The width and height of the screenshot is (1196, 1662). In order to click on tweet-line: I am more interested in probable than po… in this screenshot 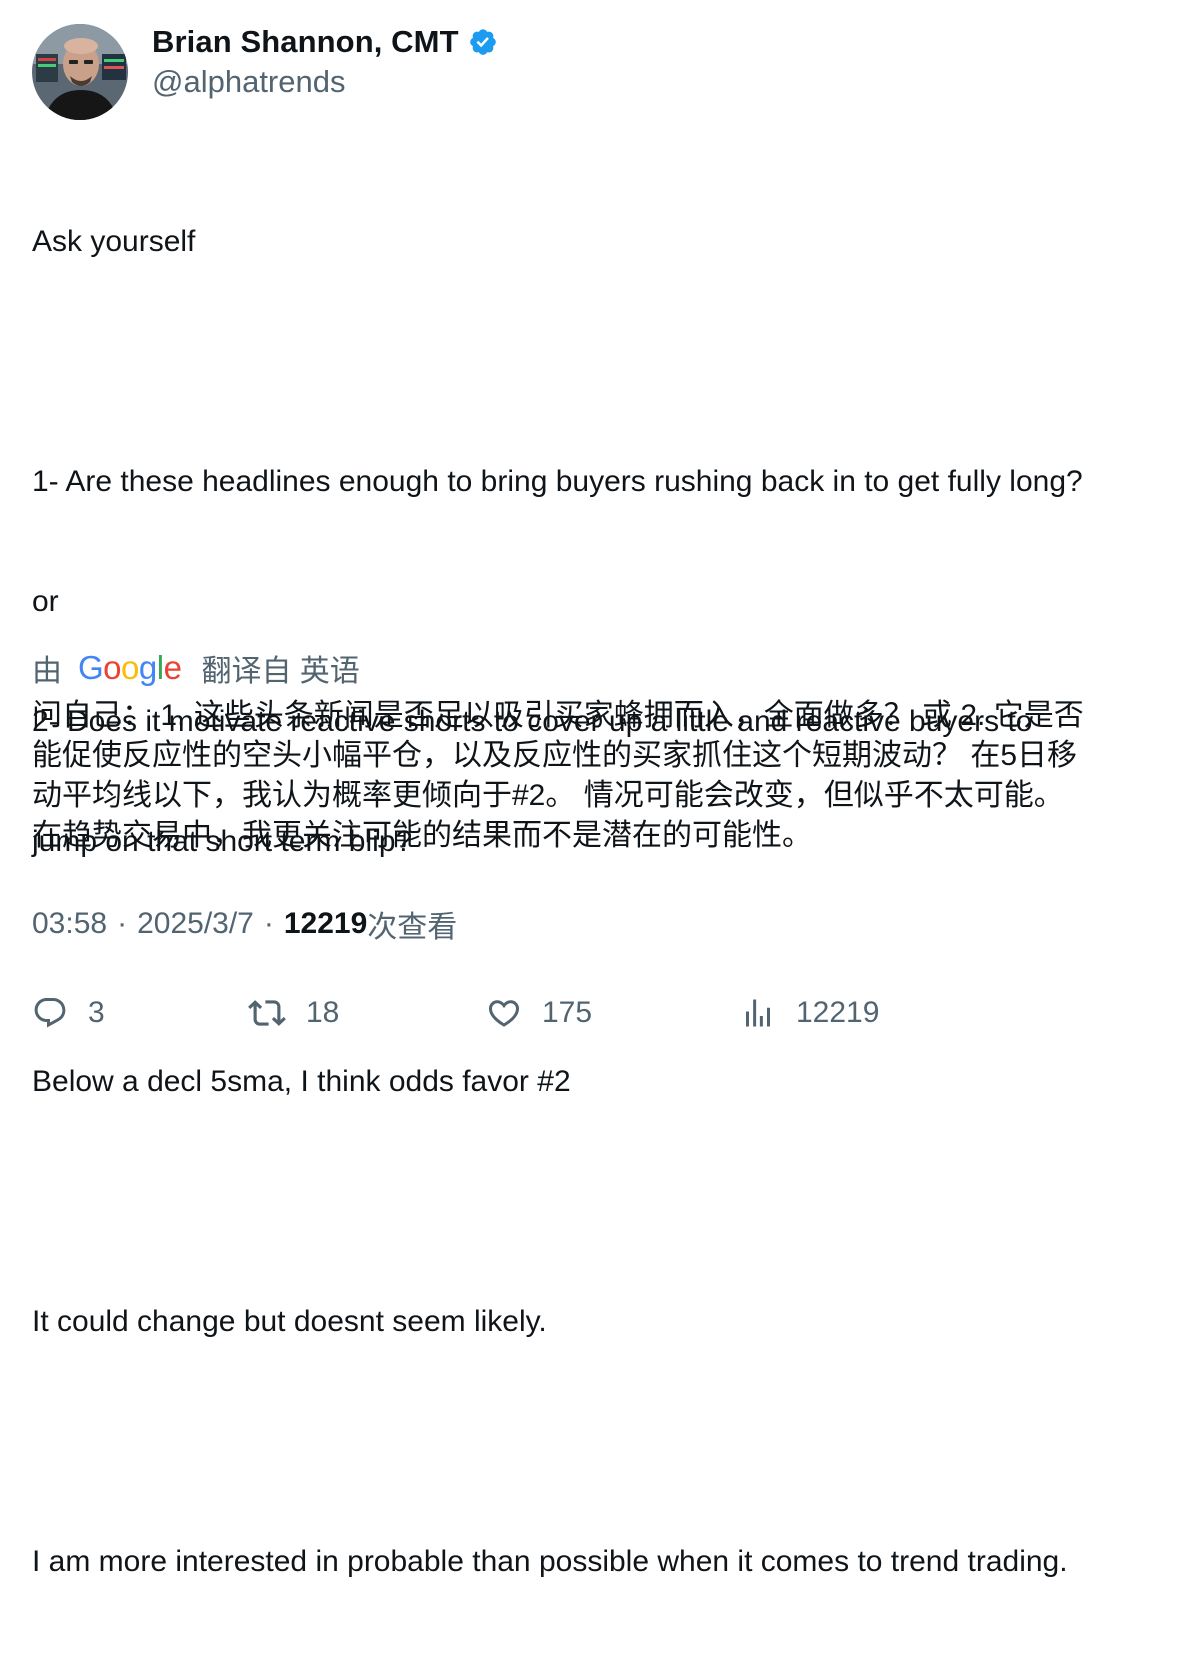, I will do `click(550, 1561)`.